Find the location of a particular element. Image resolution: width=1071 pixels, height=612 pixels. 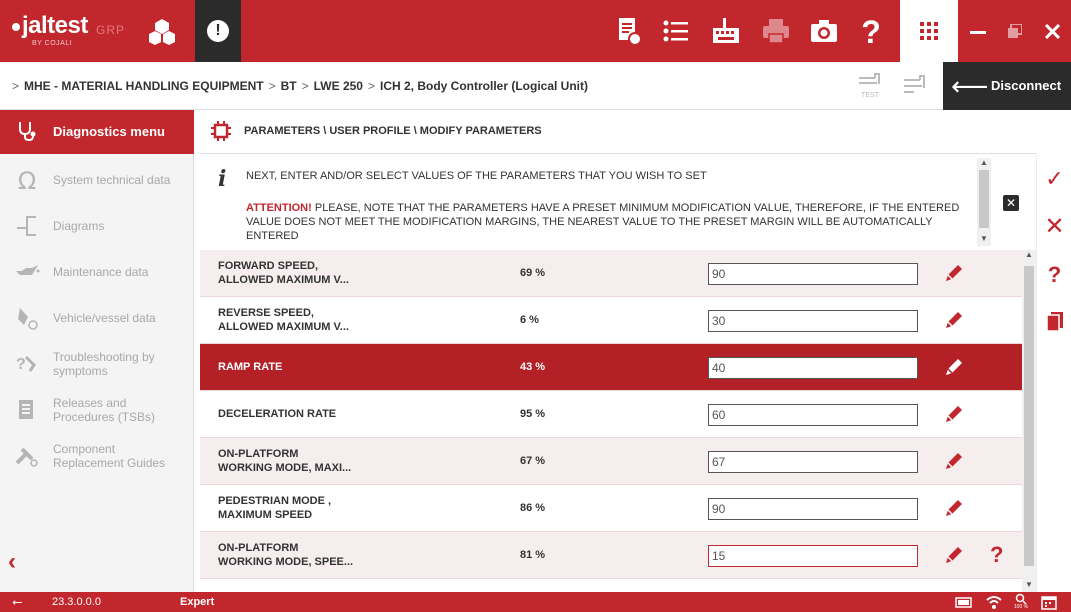

calendar-icon is located at coordinates (1049, 603).